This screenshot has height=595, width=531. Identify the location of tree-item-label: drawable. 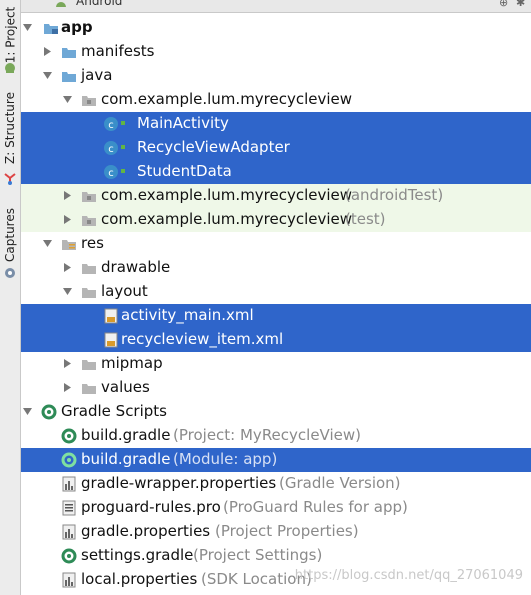
(136, 267).